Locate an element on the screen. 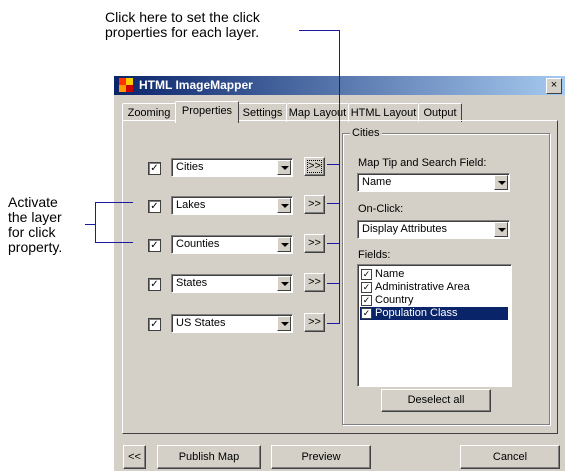  top-callout-line2: properties for each layer. is located at coordinates (182, 32).